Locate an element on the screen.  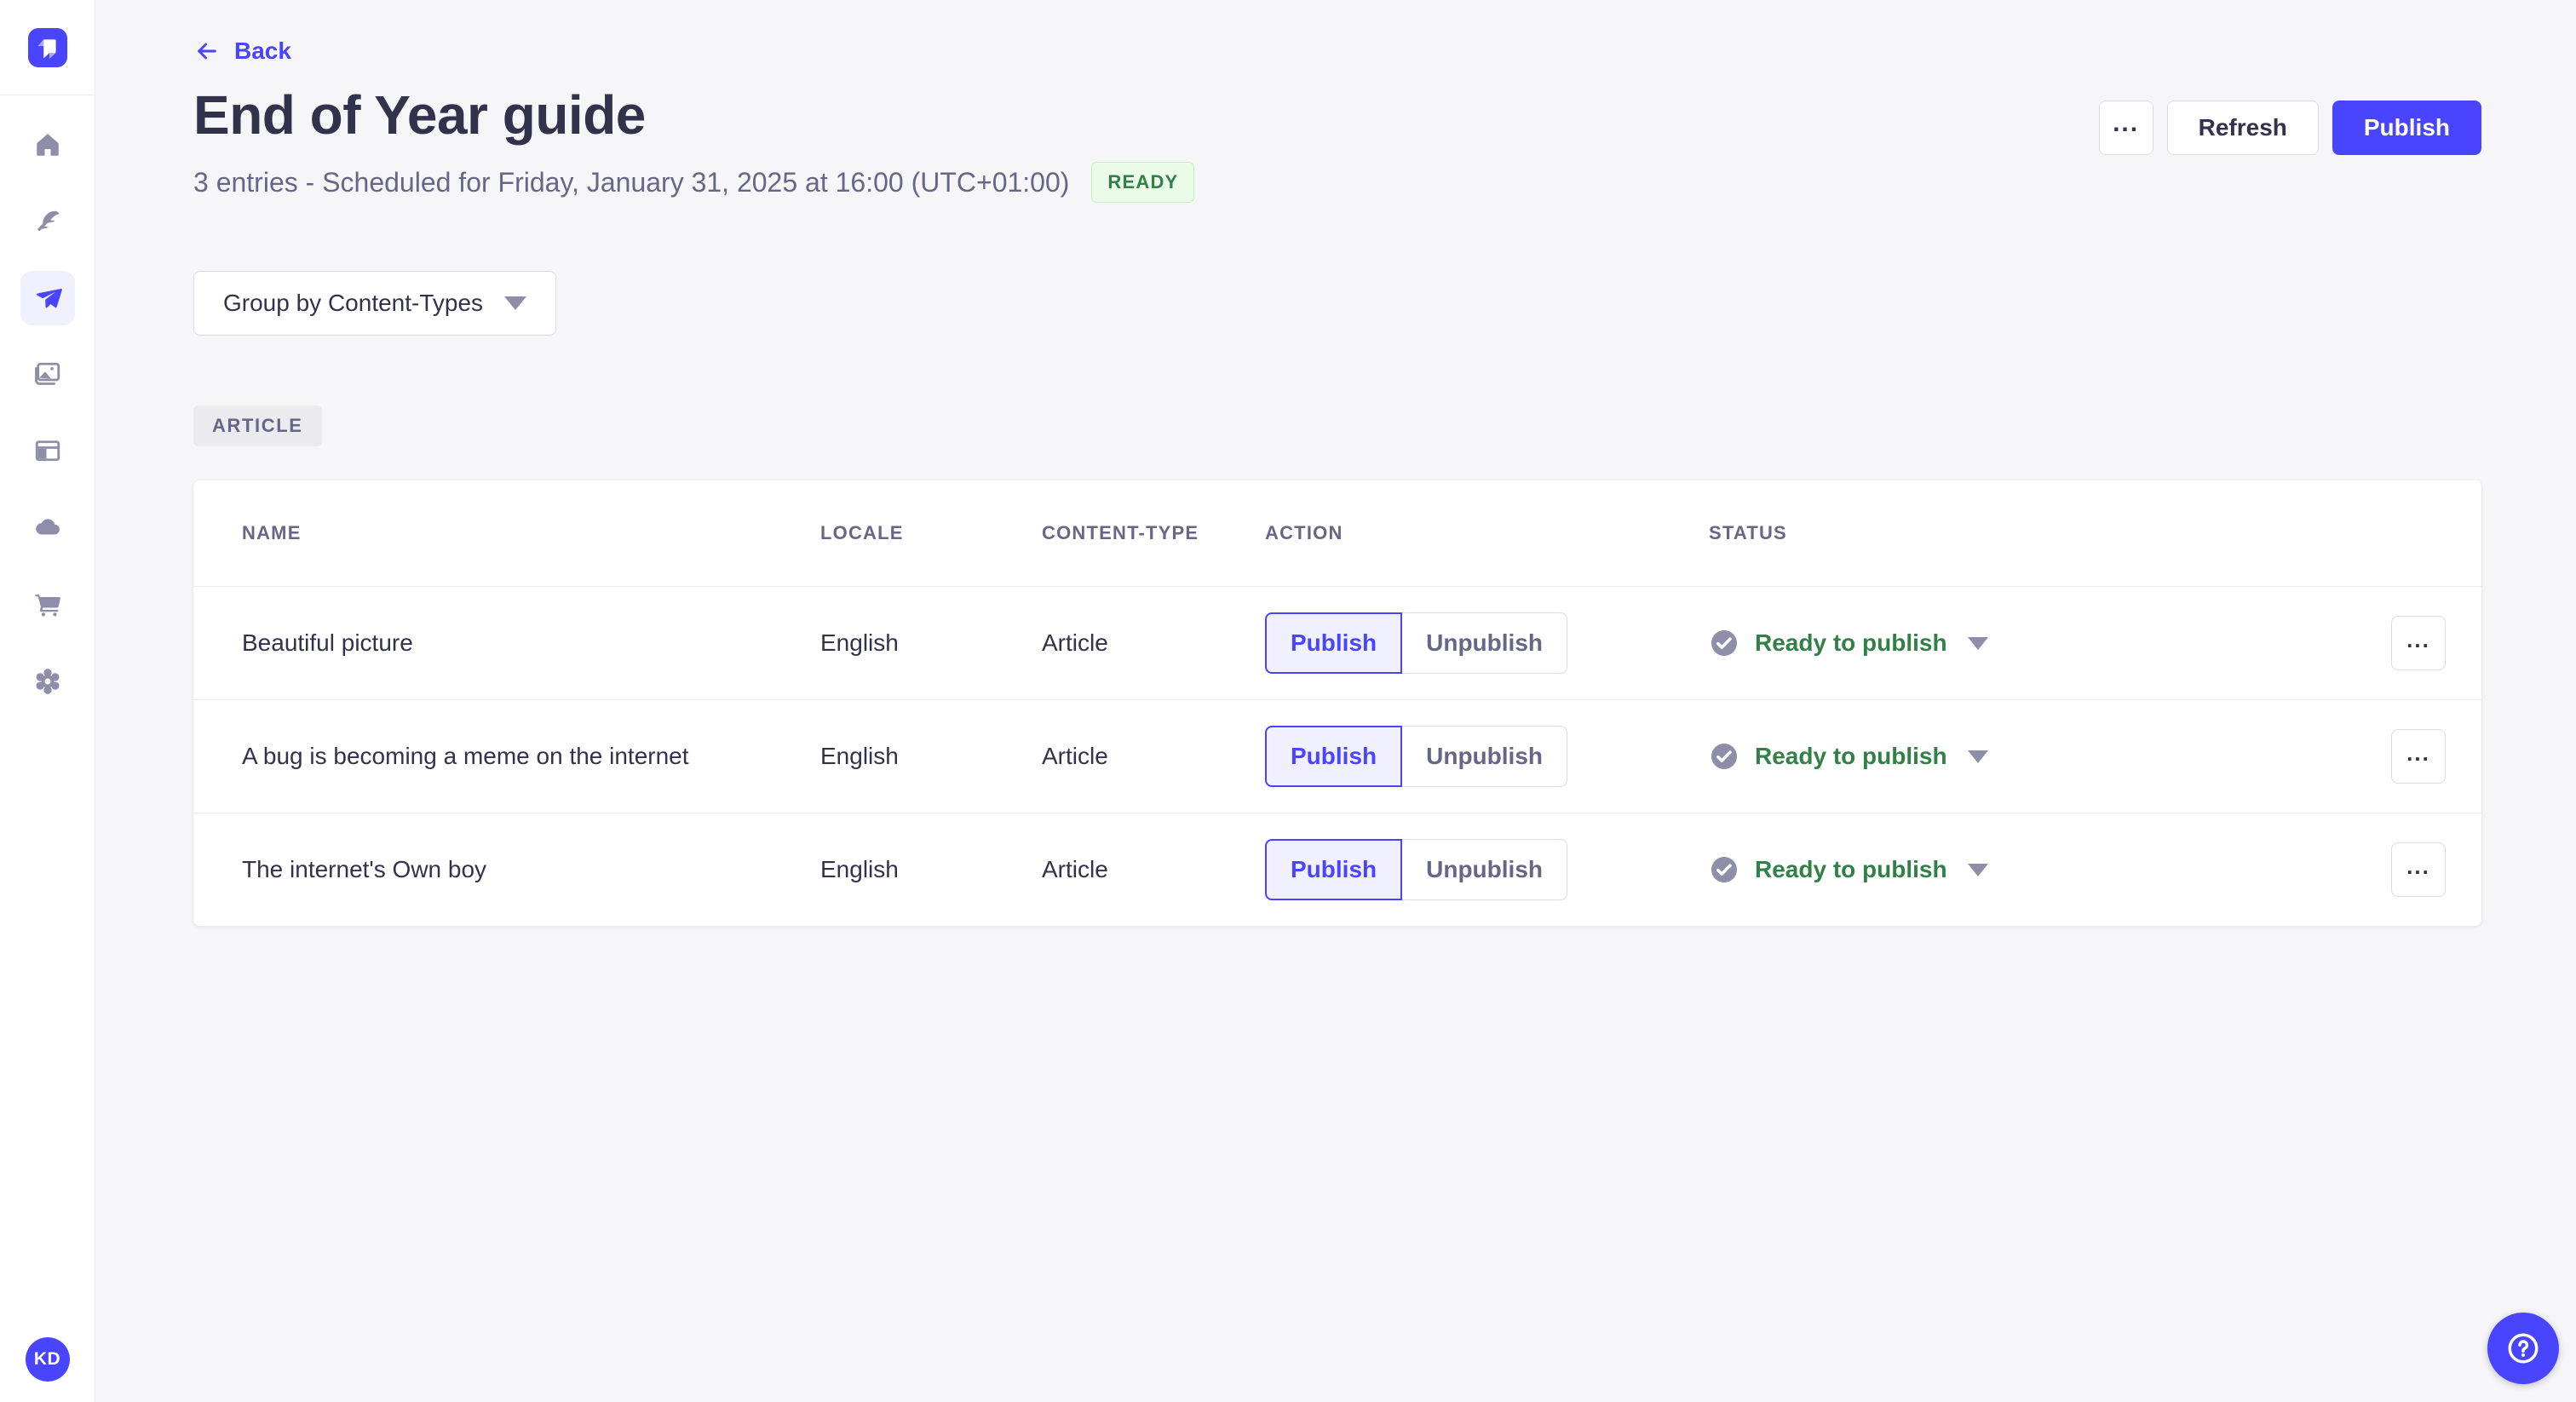
column-header-action: ACTION is located at coordinates (1304, 532).